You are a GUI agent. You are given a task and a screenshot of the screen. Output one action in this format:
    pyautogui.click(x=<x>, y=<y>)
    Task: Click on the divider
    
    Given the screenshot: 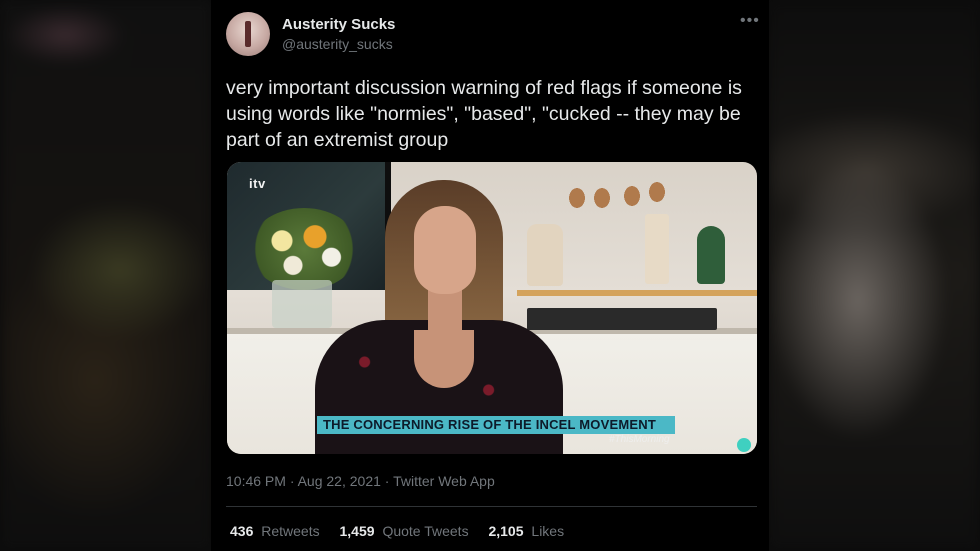 What is the action you would take?
    pyautogui.click(x=491, y=506)
    